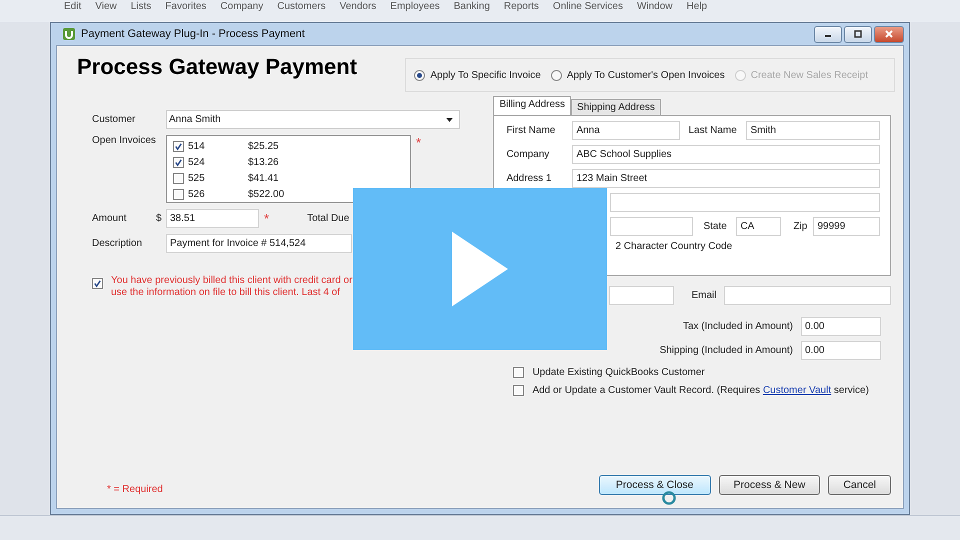 This screenshot has height=540, width=960. I want to click on customer-vault-link: Customer Vault, so click(797, 390).